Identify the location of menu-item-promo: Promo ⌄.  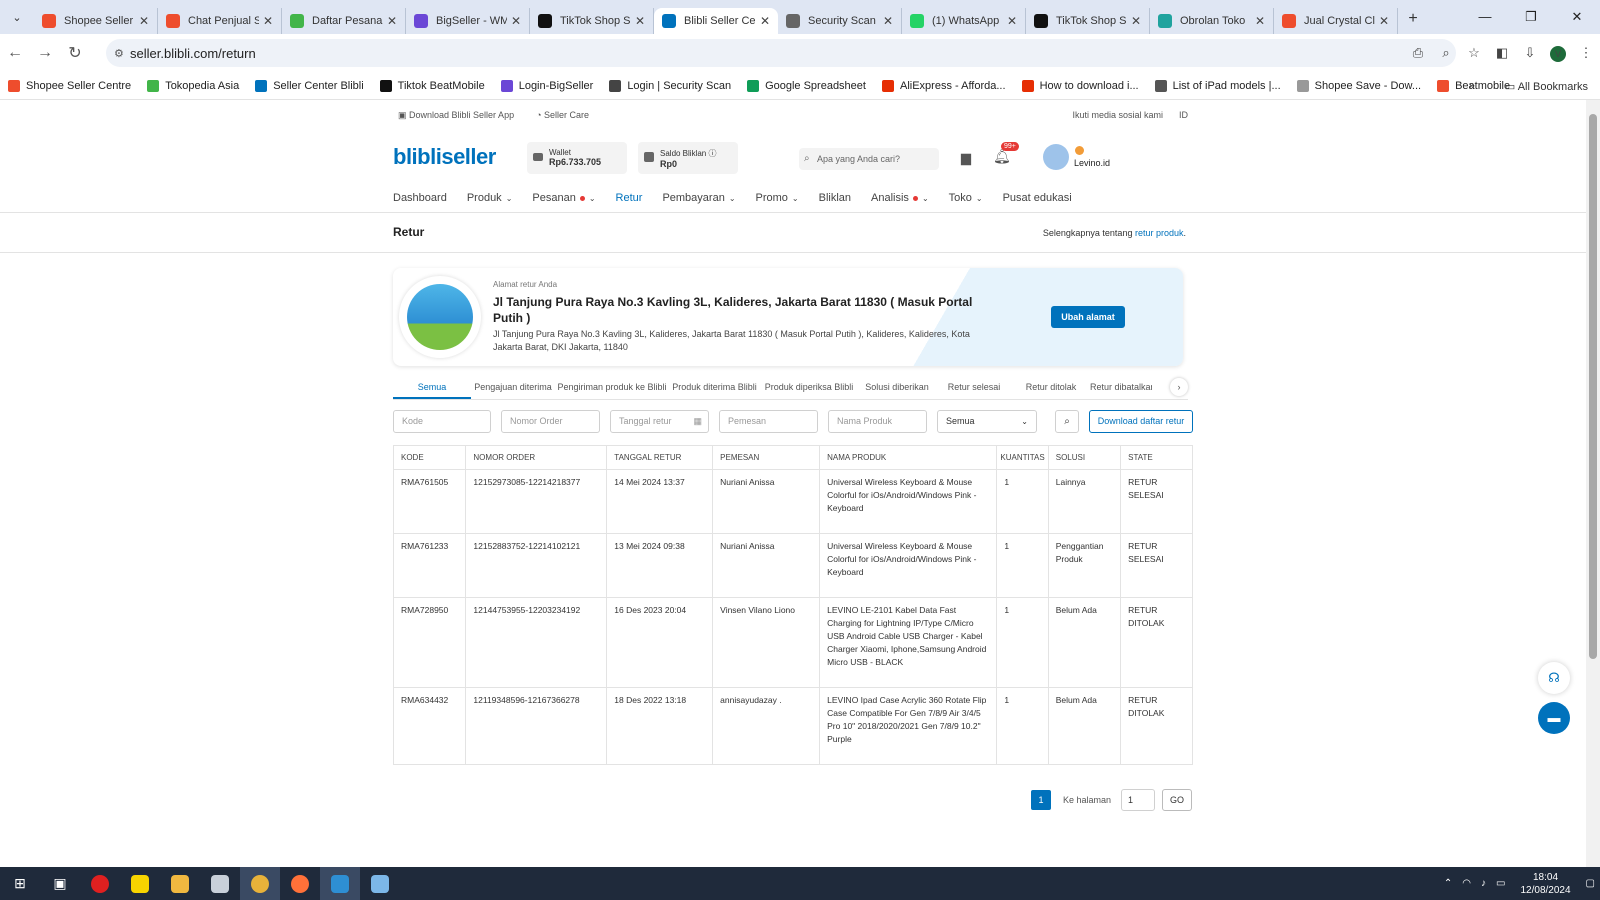
(777, 198).